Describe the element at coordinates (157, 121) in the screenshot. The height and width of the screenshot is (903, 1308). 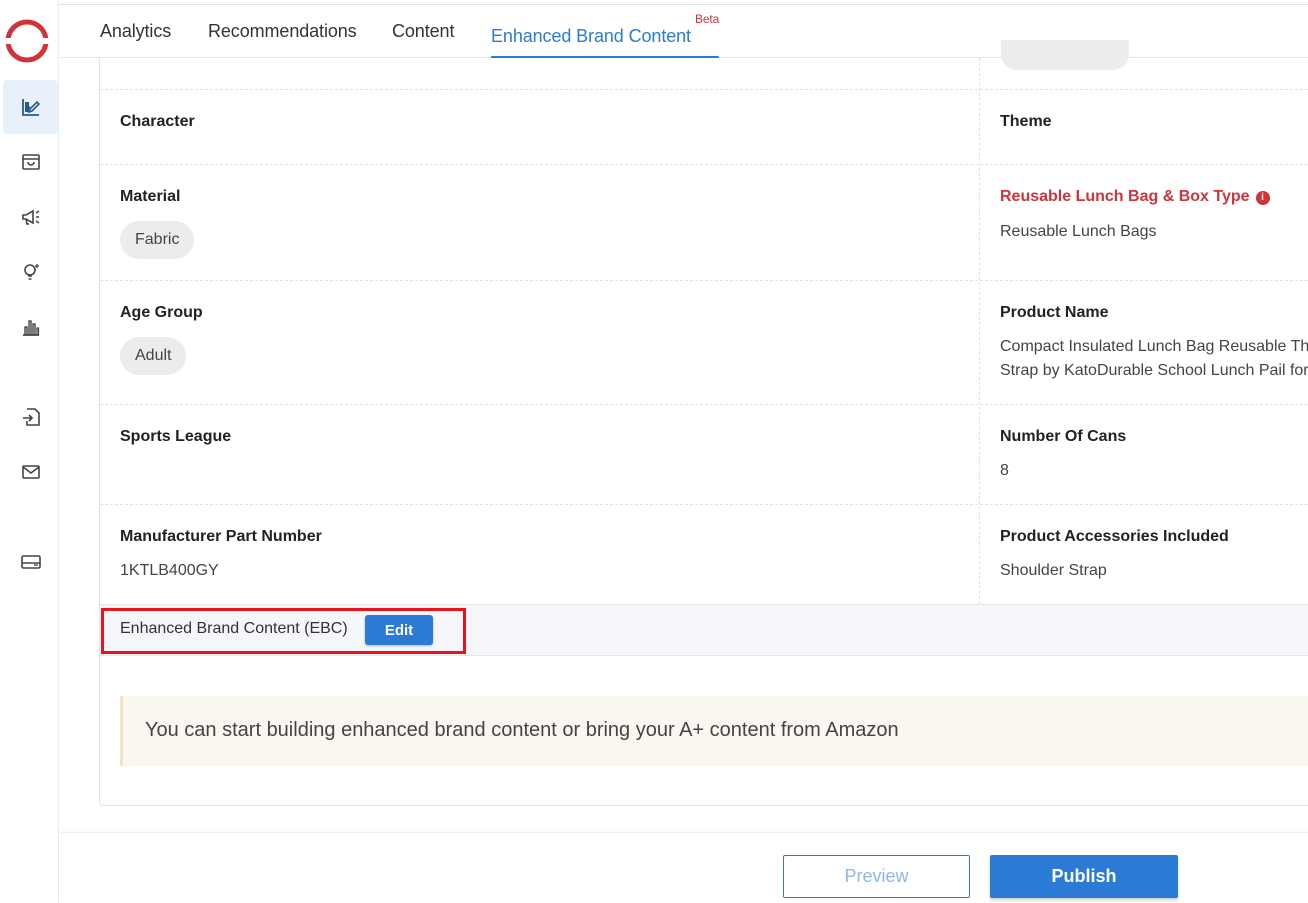
I see `character-label: Character` at that location.